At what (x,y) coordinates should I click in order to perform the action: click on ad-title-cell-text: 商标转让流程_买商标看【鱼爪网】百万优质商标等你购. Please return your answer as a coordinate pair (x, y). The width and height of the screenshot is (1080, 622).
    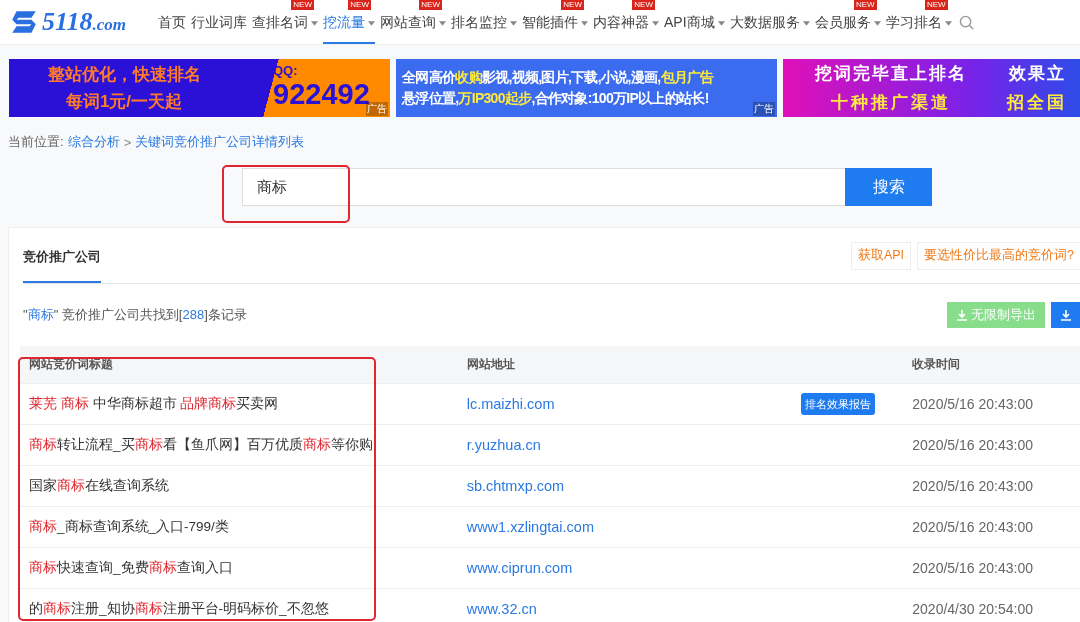
    Looking at the image, I should click on (201, 445).